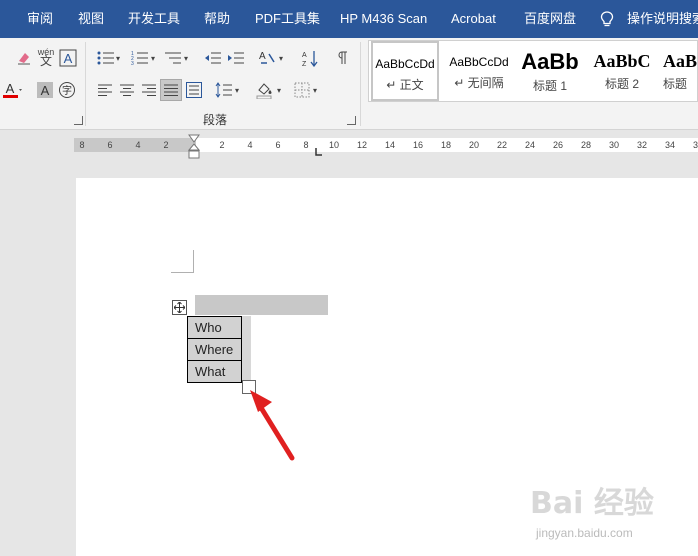  Describe the element at coordinates (246, 348) in the screenshot. I see `selection-shade-side` at that location.